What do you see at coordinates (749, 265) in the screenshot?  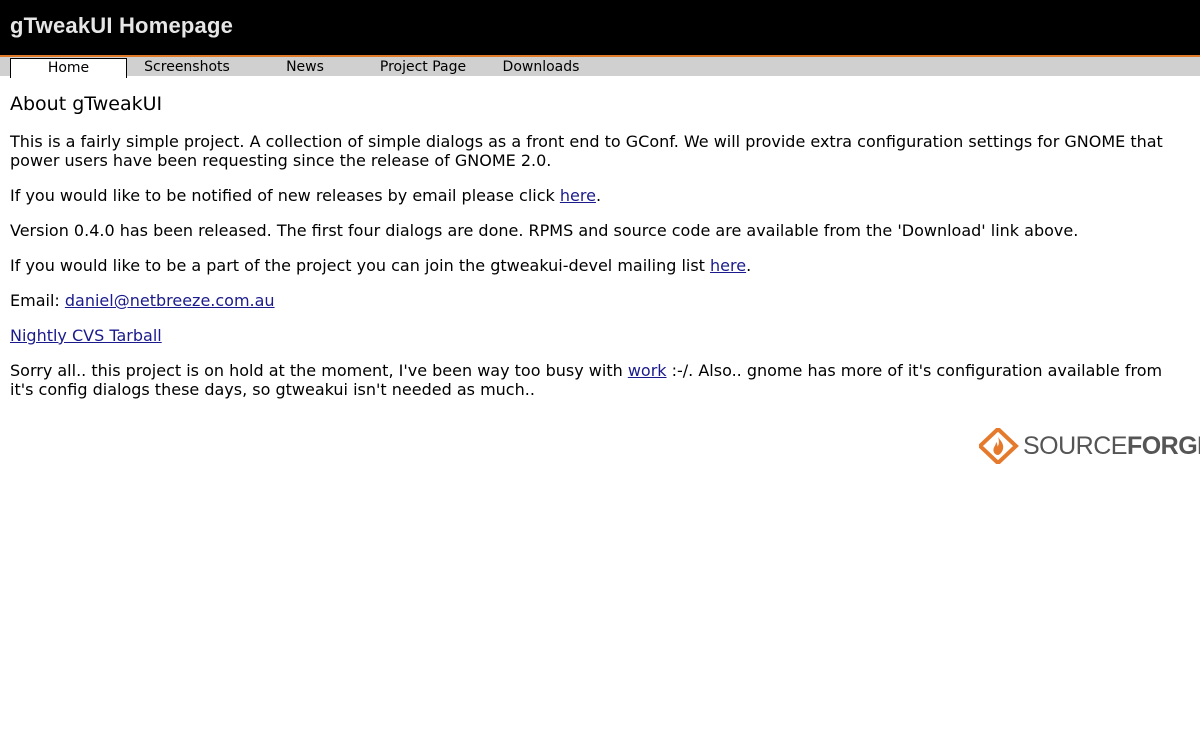 I see `join-text-end: .` at bounding box center [749, 265].